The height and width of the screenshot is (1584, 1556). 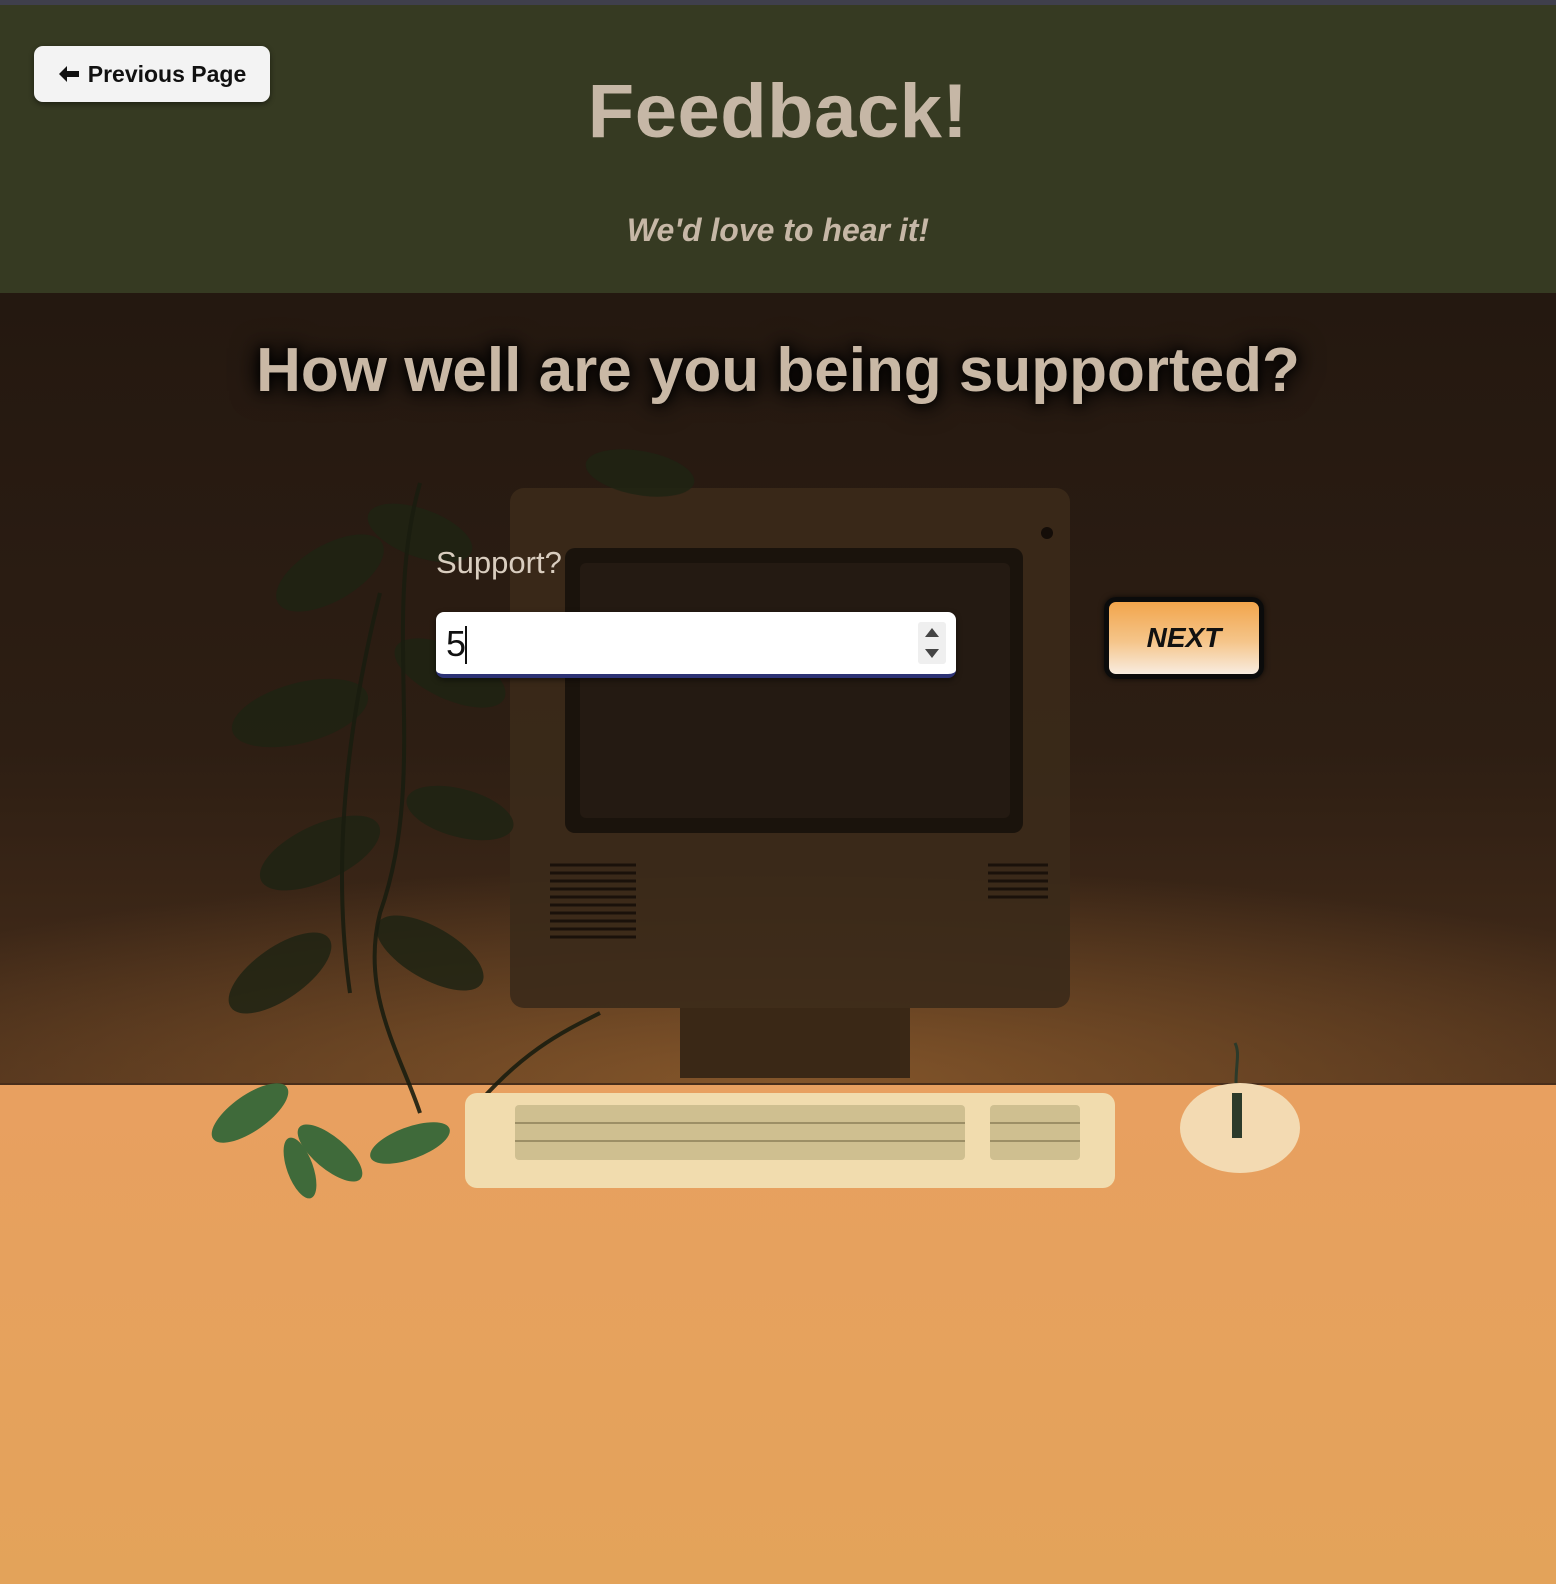 What do you see at coordinates (932, 653) in the screenshot?
I see `chevron-down-icon` at bounding box center [932, 653].